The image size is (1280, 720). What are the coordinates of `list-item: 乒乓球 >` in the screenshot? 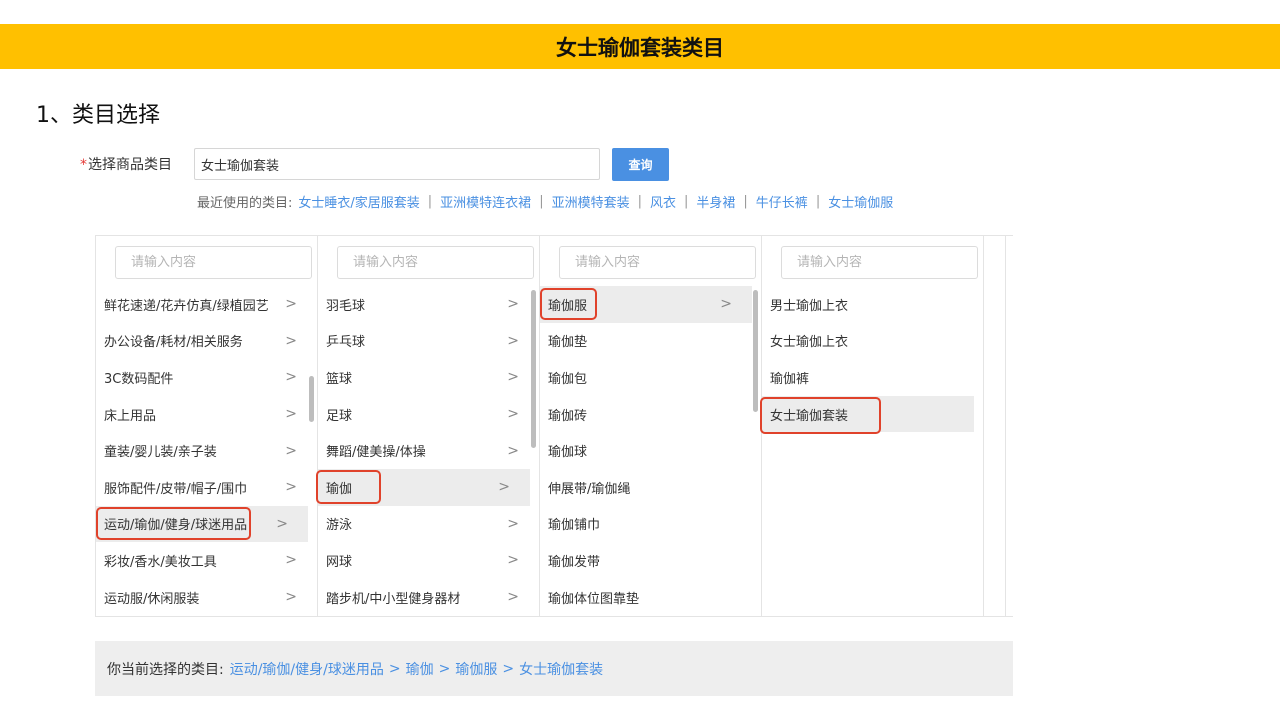 It's located at (428, 341).